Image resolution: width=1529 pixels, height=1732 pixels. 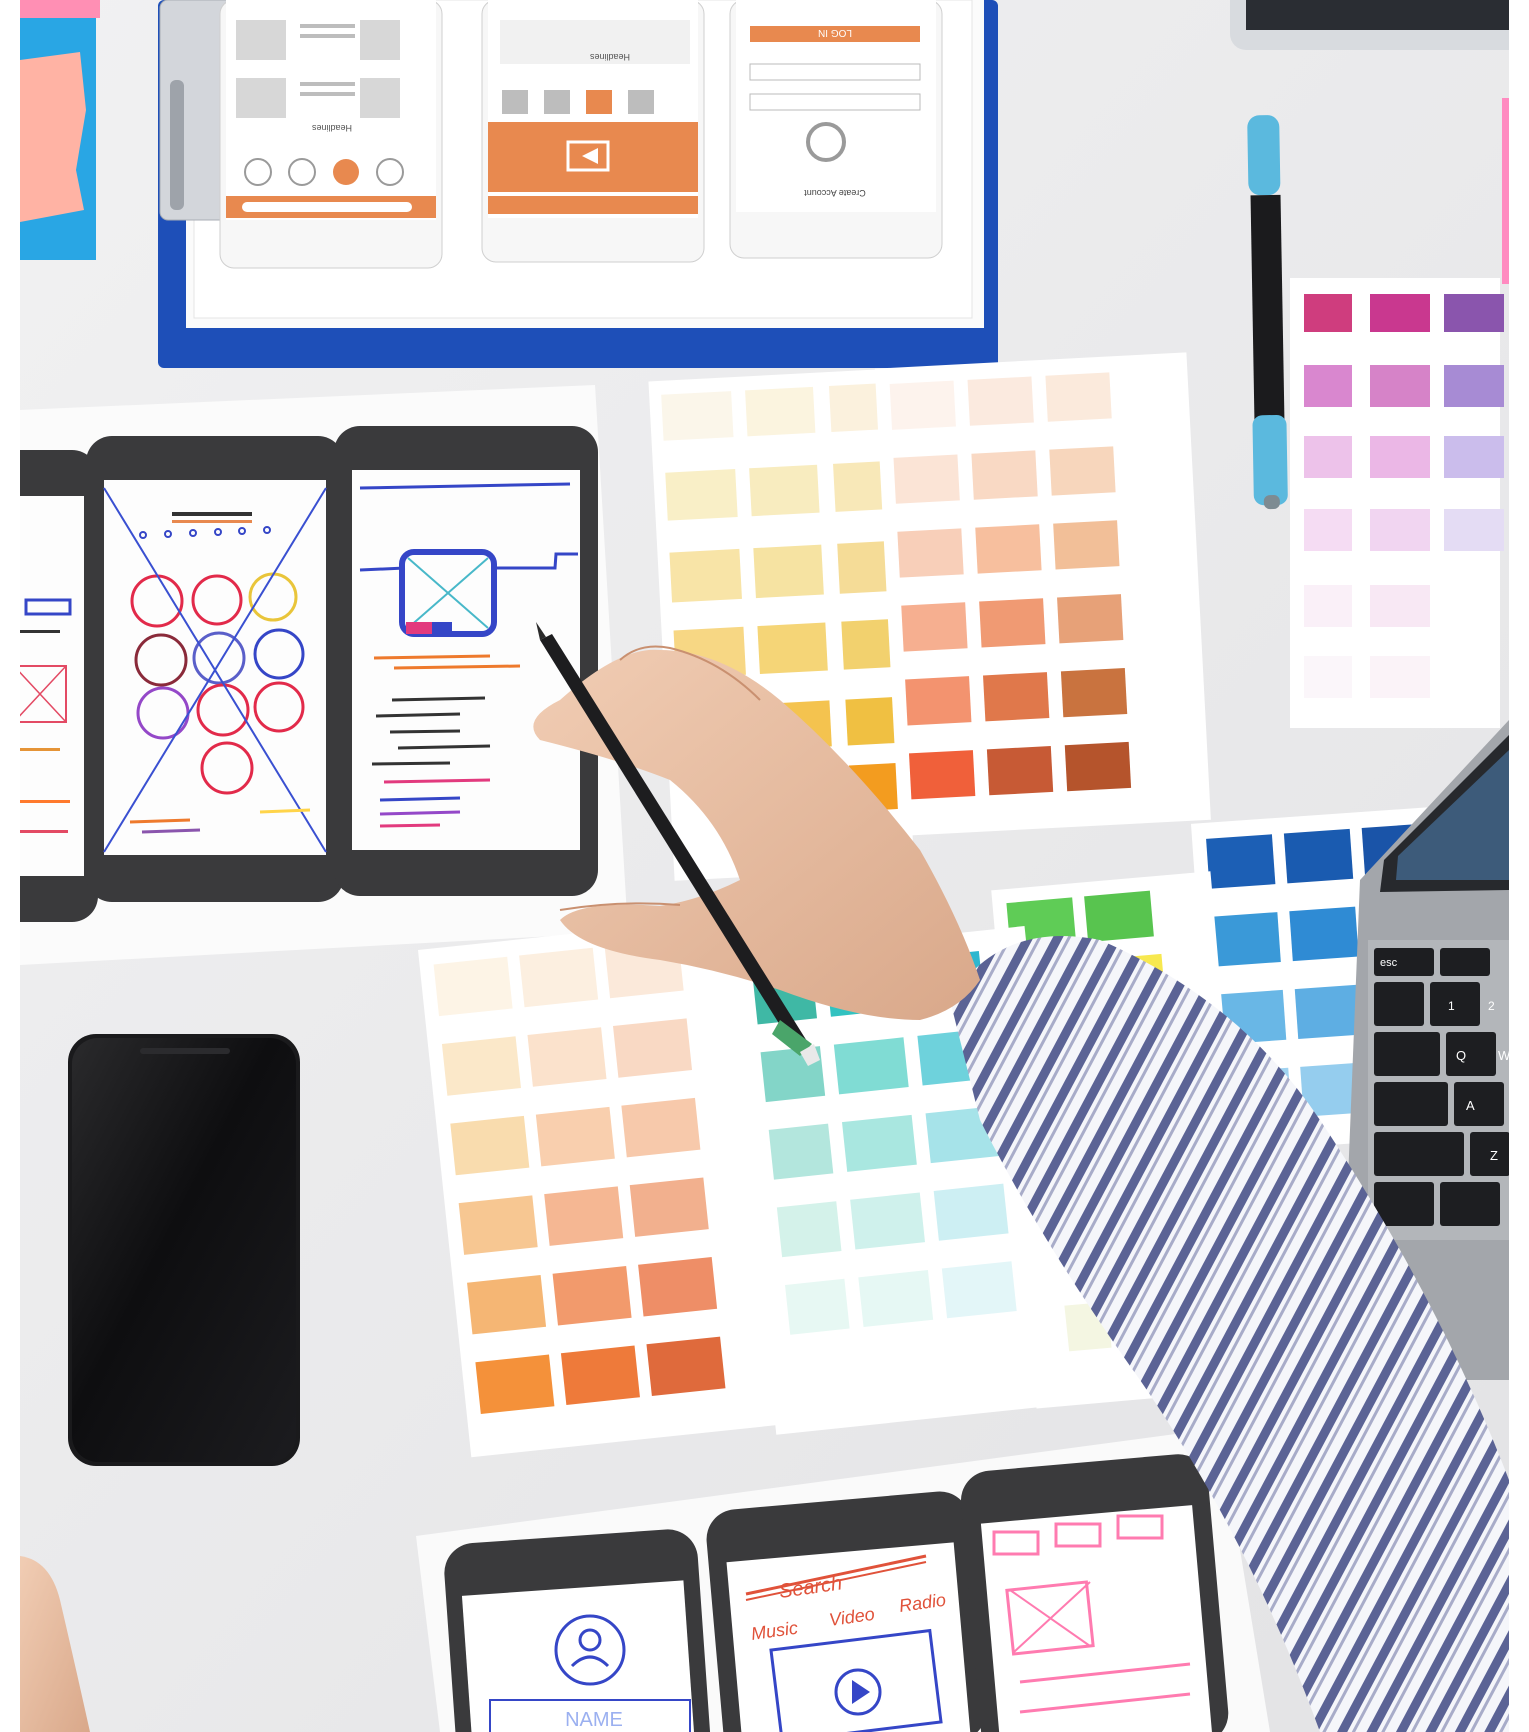 What do you see at coordinates (1494, 1155) in the screenshot?
I see `key-z: Z` at bounding box center [1494, 1155].